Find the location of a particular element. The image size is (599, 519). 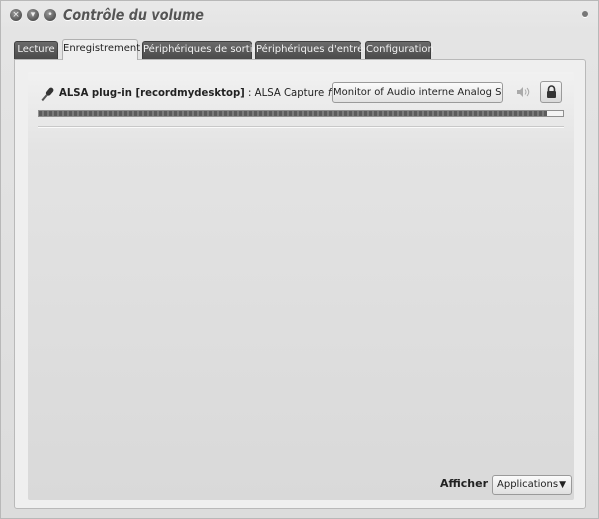

show-filter-dropdown: Applications ▼ is located at coordinates (532, 485).